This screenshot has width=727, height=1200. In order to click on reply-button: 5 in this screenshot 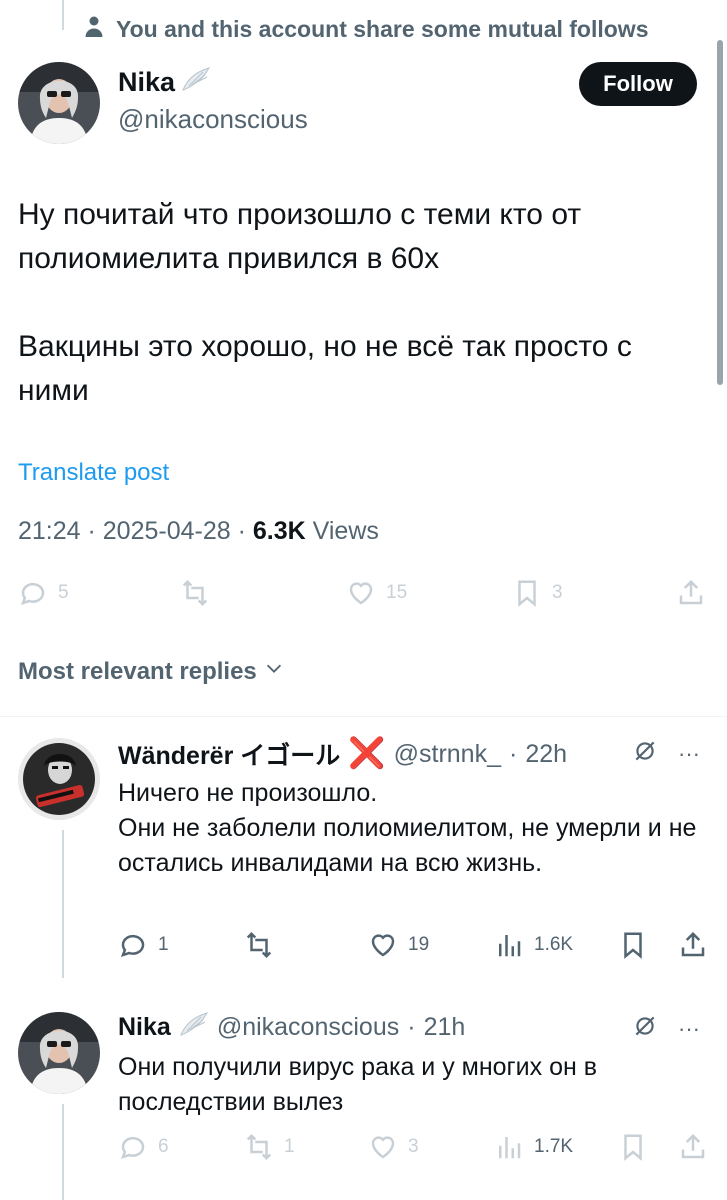, I will do `click(43, 593)`.